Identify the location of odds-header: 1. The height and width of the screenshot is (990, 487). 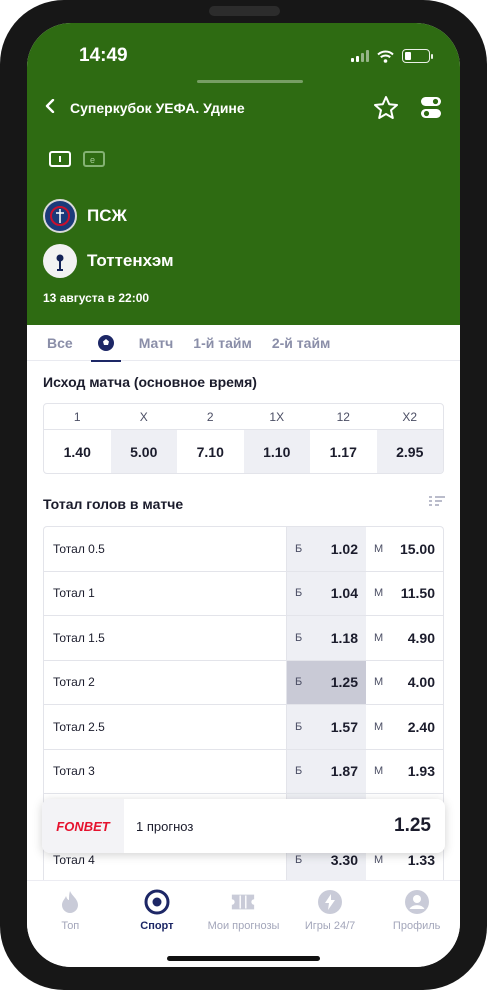
(77, 417).